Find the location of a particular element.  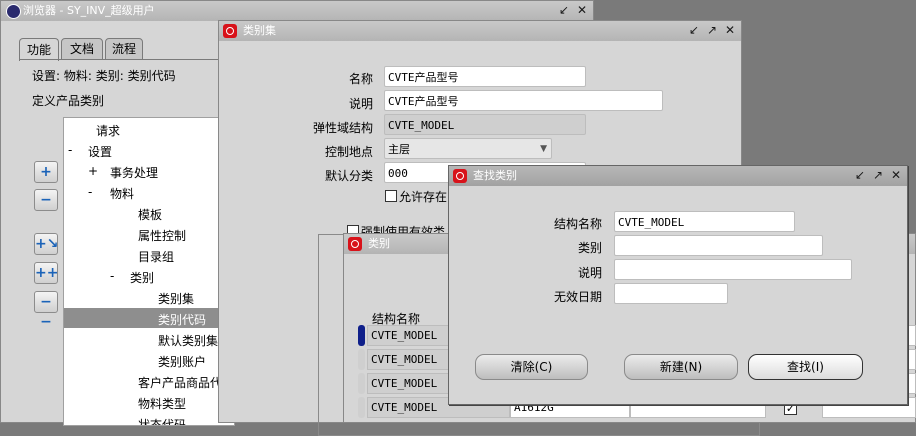

expand-branch-button: +↘ is located at coordinates (46, 244).